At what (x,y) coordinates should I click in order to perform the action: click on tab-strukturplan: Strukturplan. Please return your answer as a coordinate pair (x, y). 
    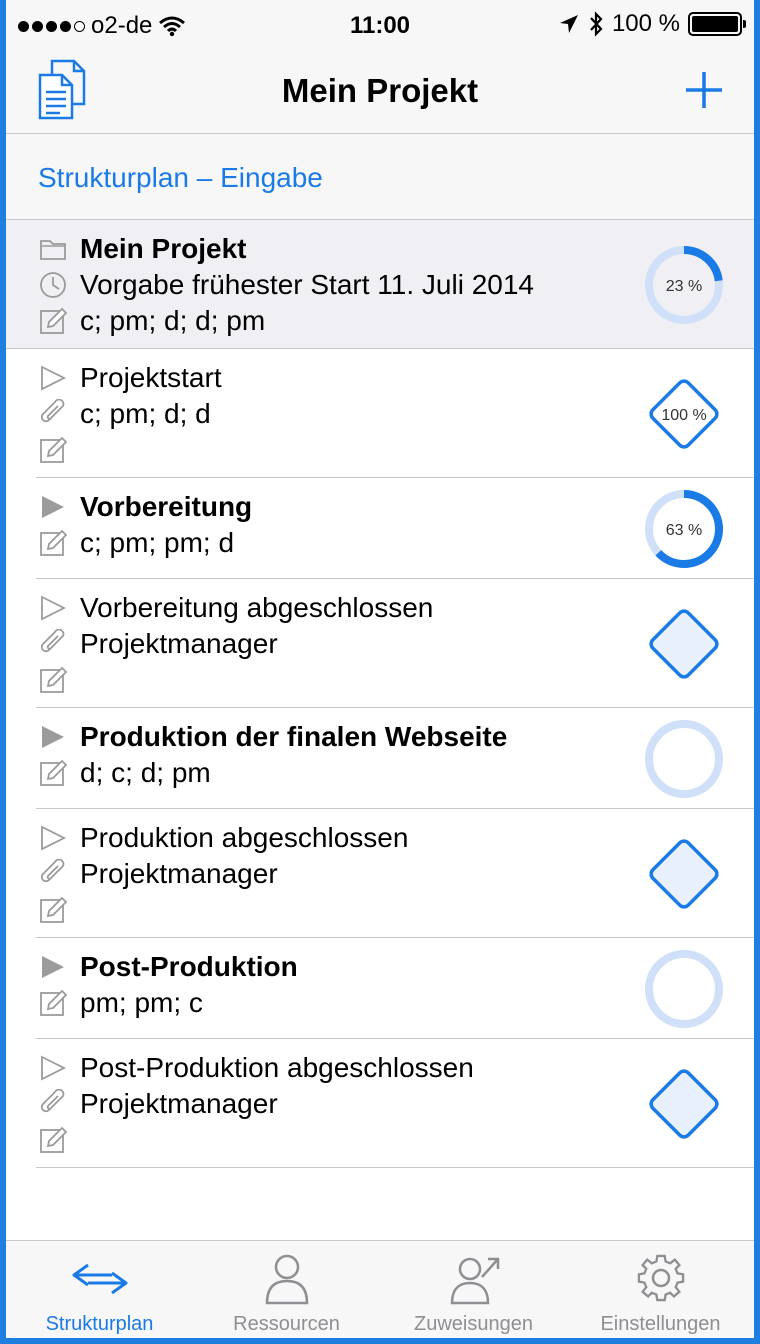
    Looking at the image, I should click on (99, 1289).